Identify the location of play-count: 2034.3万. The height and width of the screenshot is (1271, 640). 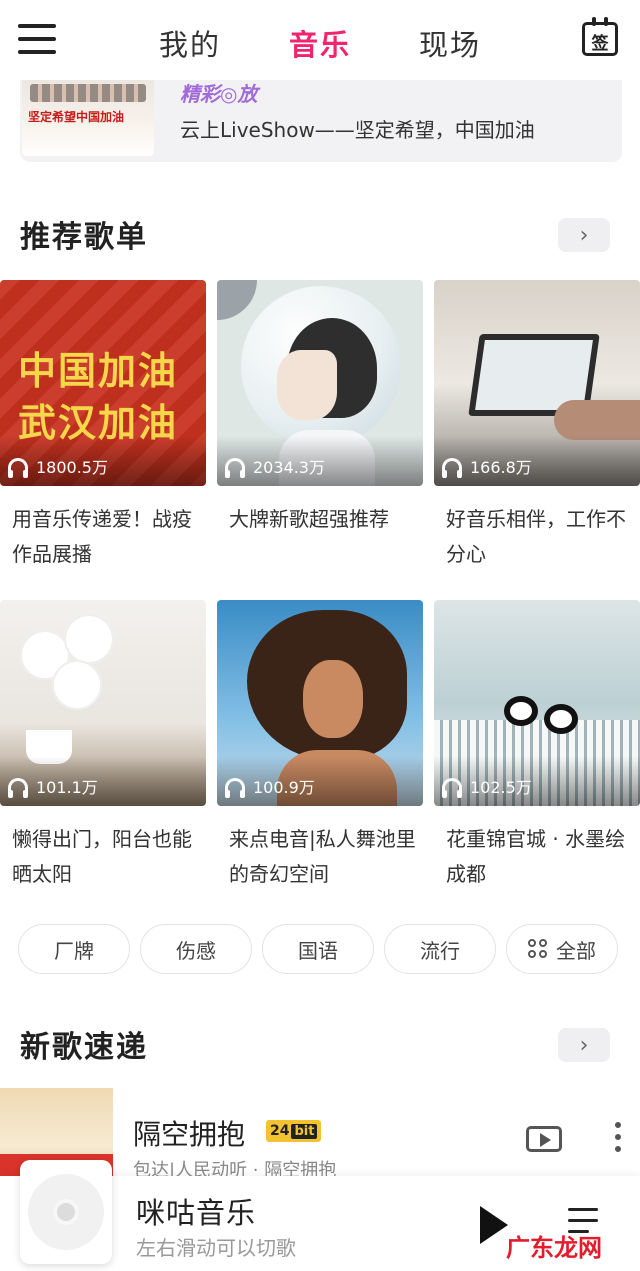
(289, 467).